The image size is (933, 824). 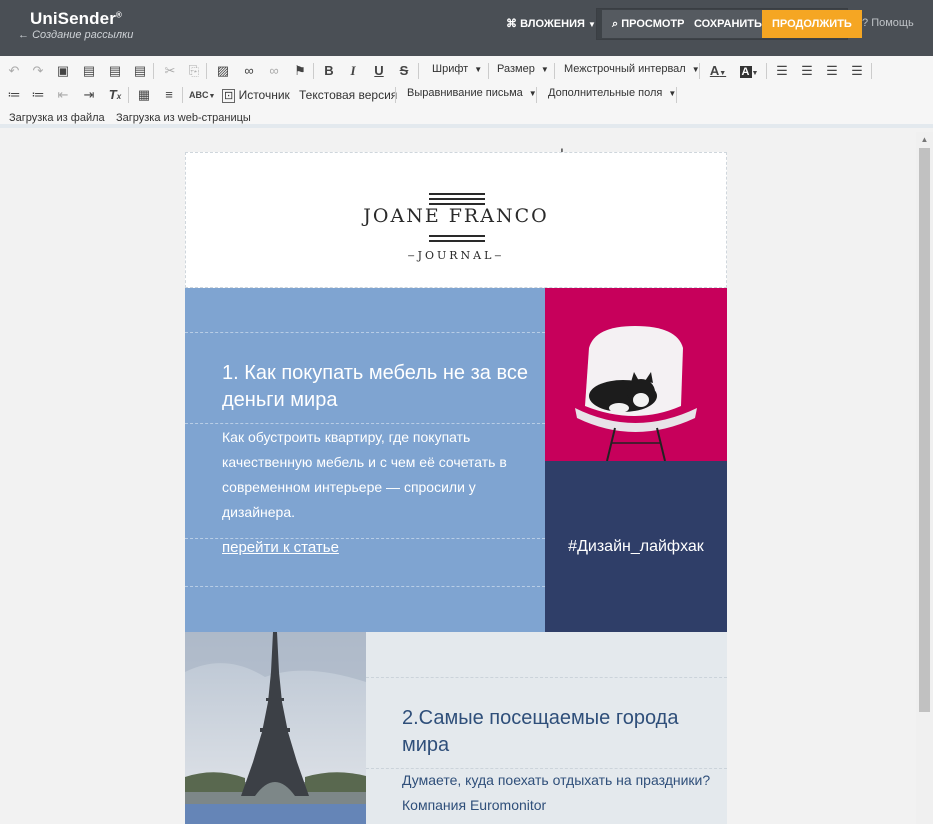 I want to click on horizontal-rule-icon: ≡, so click(x=169, y=95).